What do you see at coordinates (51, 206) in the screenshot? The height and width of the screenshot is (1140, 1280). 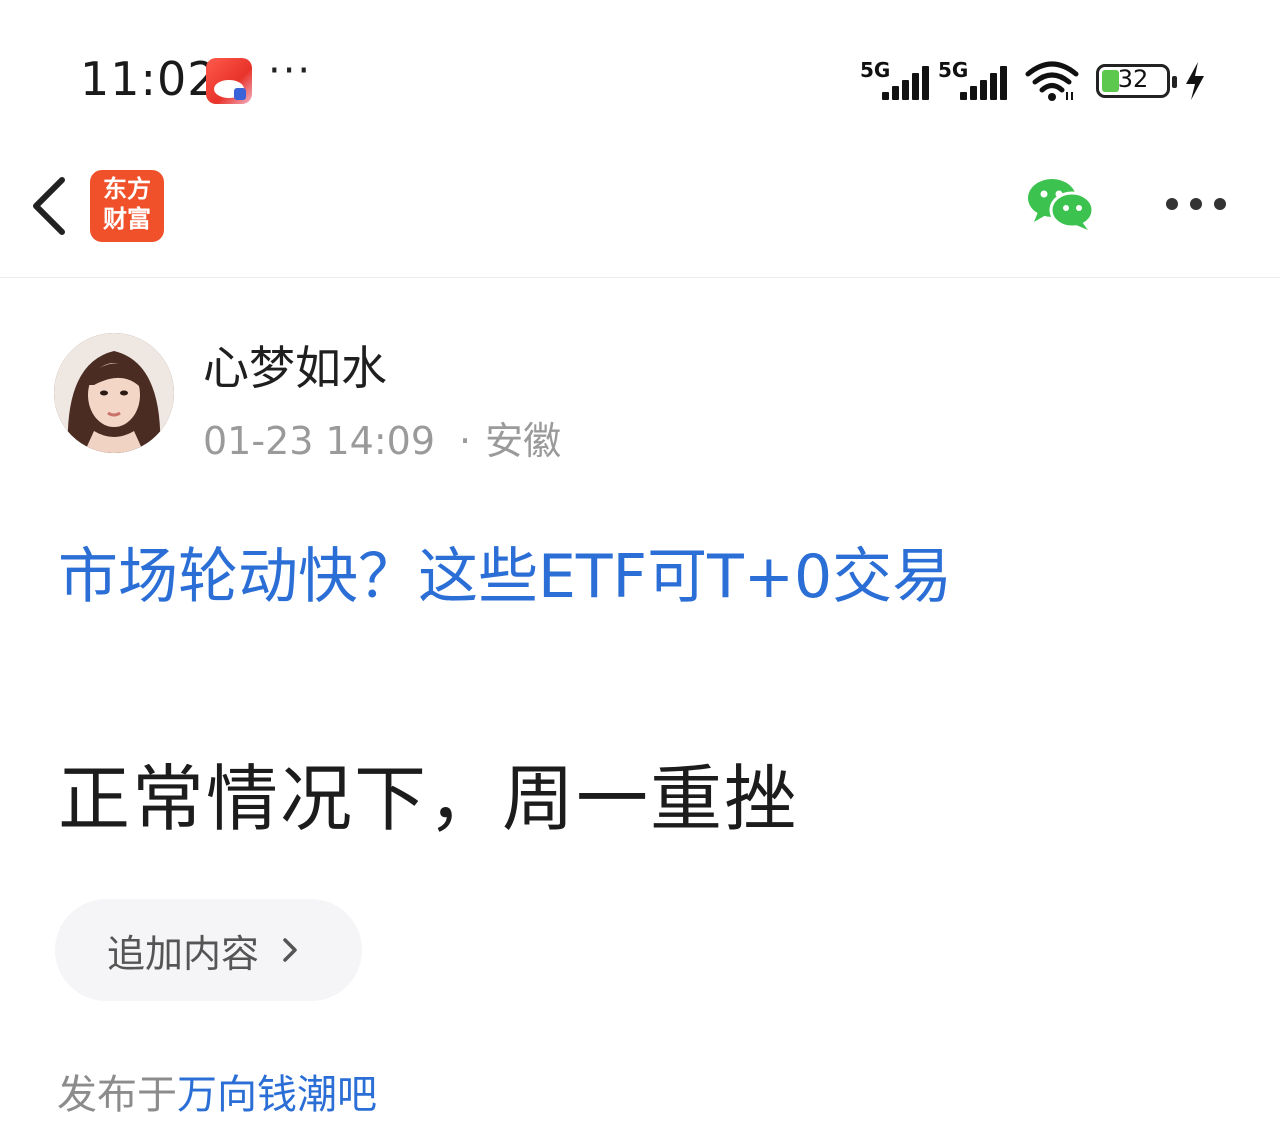 I see `back-arrow-icon` at bounding box center [51, 206].